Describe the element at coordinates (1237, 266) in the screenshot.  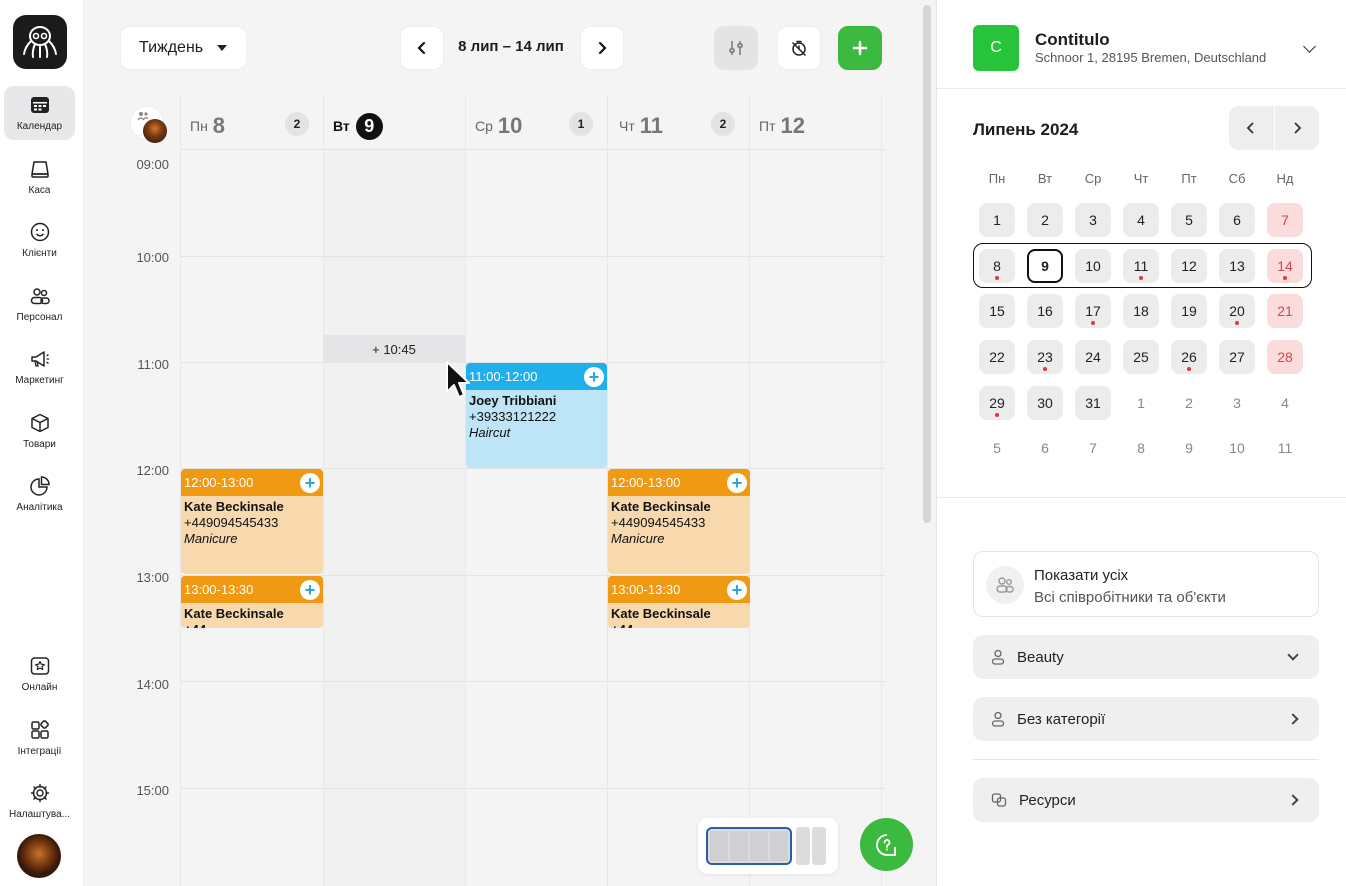
I see `mini-calendar-day: 13` at that location.